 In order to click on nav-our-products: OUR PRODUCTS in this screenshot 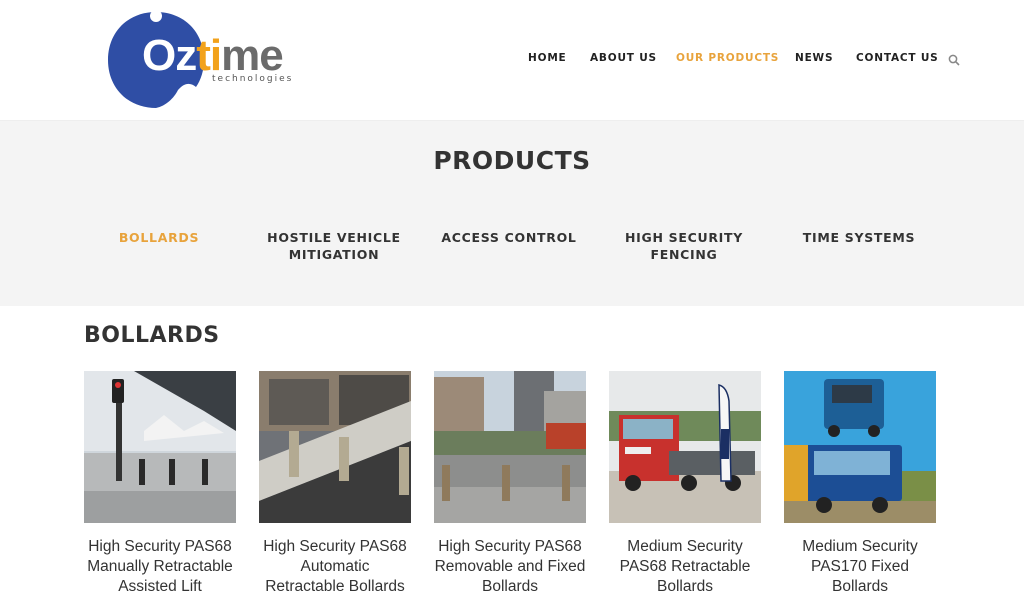, I will do `click(727, 58)`.